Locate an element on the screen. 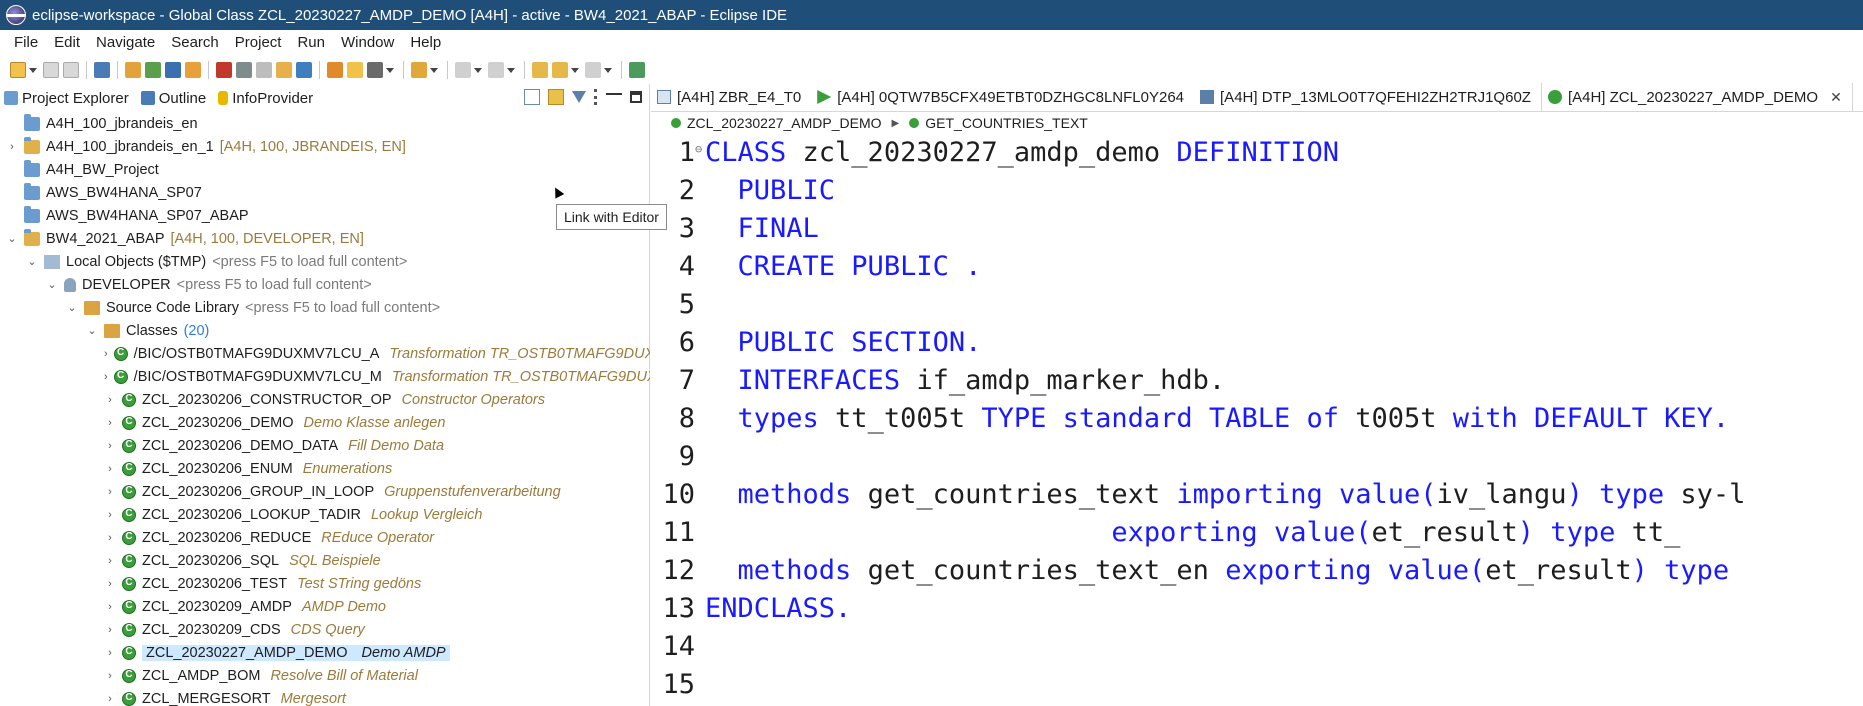 The width and height of the screenshot is (1863, 706). activate-all-icon is located at coordinates (193, 70).